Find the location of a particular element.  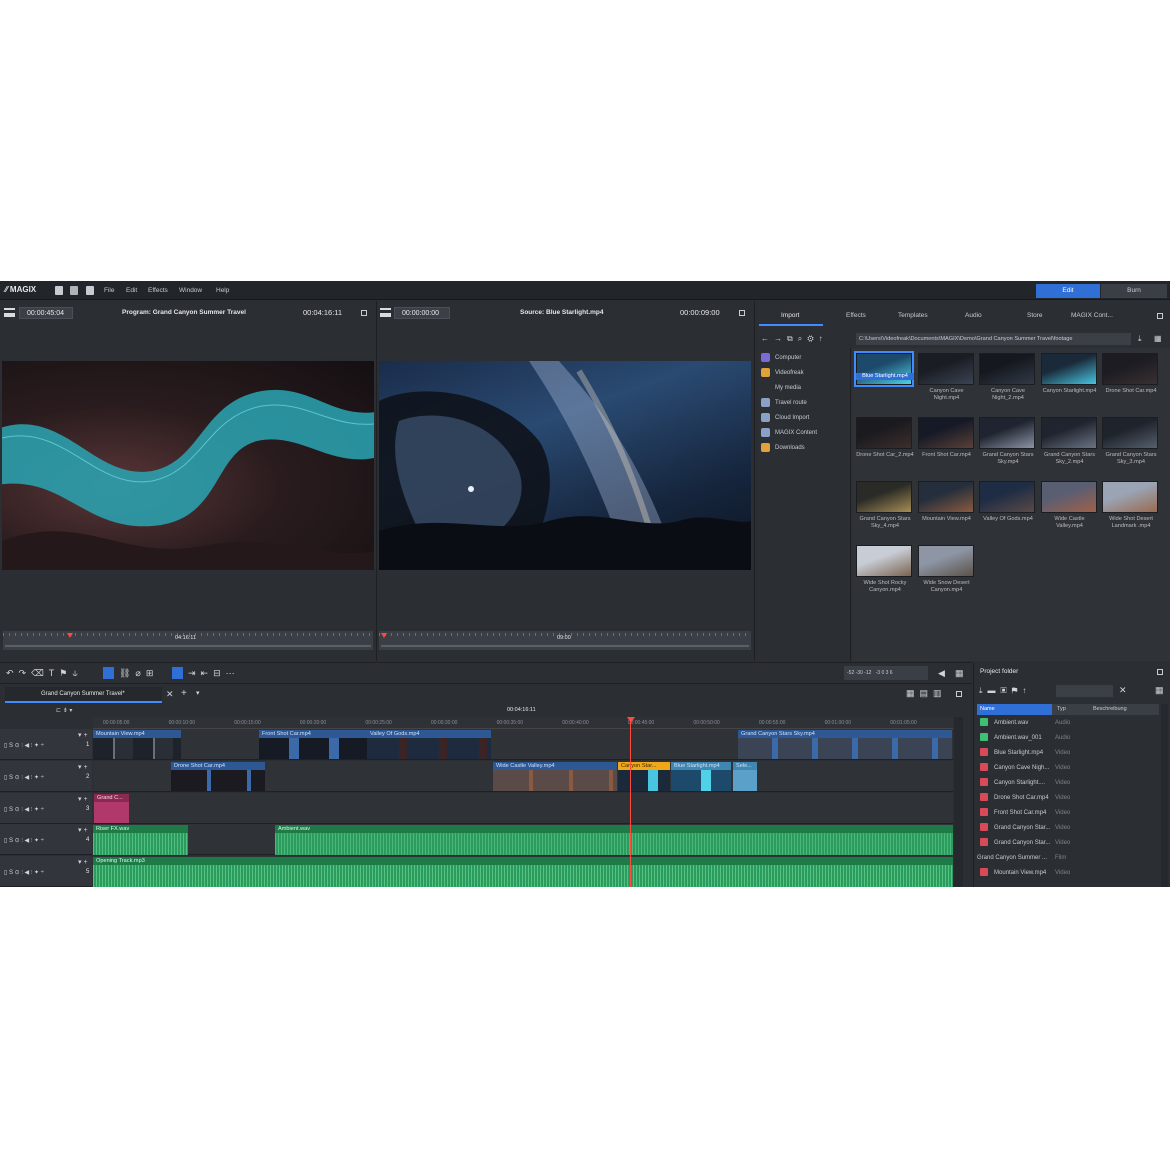

program-timecode: 00:00:45:04 is located at coordinates (46, 313).